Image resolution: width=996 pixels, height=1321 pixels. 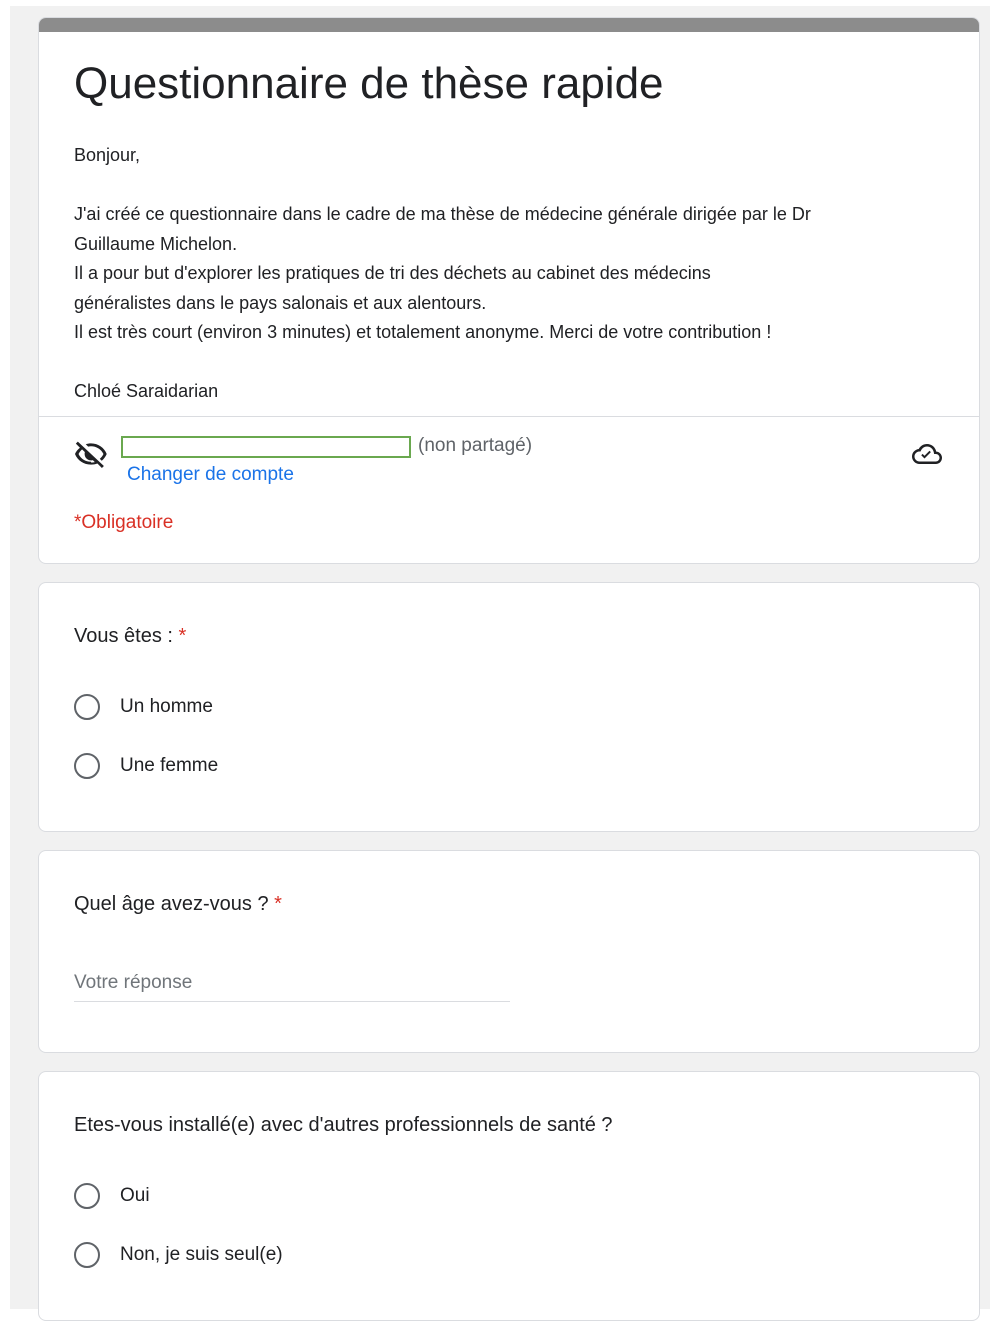 What do you see at coordinates (509, 951) in the screenshot?
I see `question-card-age: Quel âge avez-vous ? *` at bounding box center [509, 951].